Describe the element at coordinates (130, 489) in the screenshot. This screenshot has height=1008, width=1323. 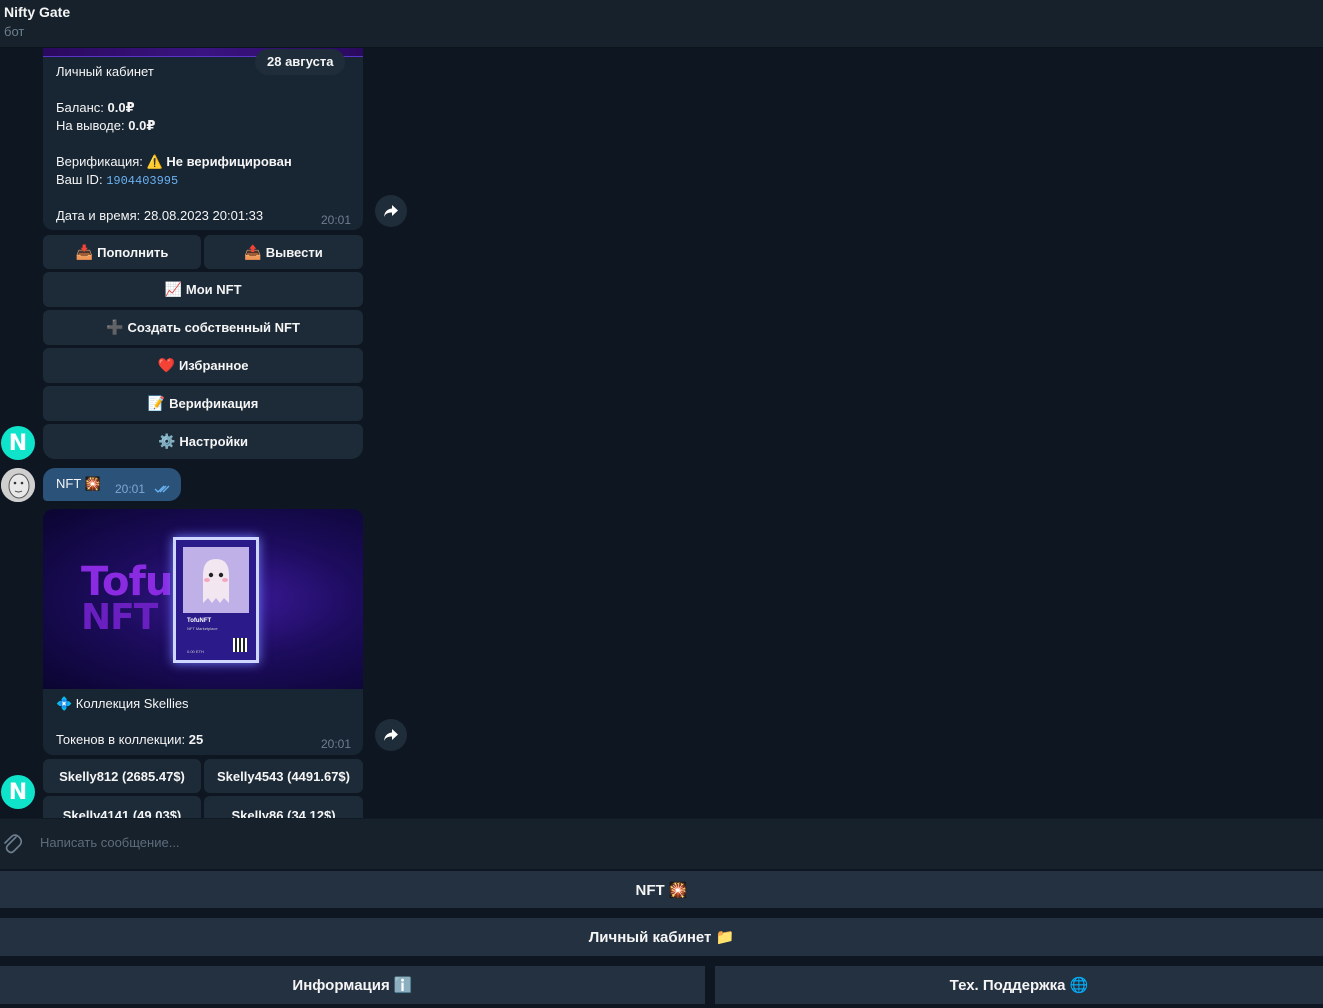
I see `user-message-time: 20:01` at that location.